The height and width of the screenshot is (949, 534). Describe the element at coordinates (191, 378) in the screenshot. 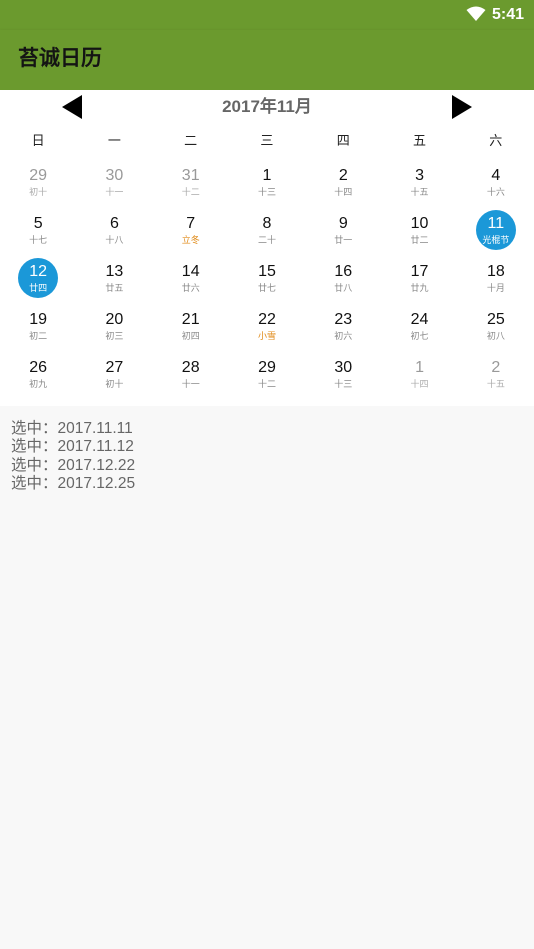

I see `day-cell: 28 十一` at that location.